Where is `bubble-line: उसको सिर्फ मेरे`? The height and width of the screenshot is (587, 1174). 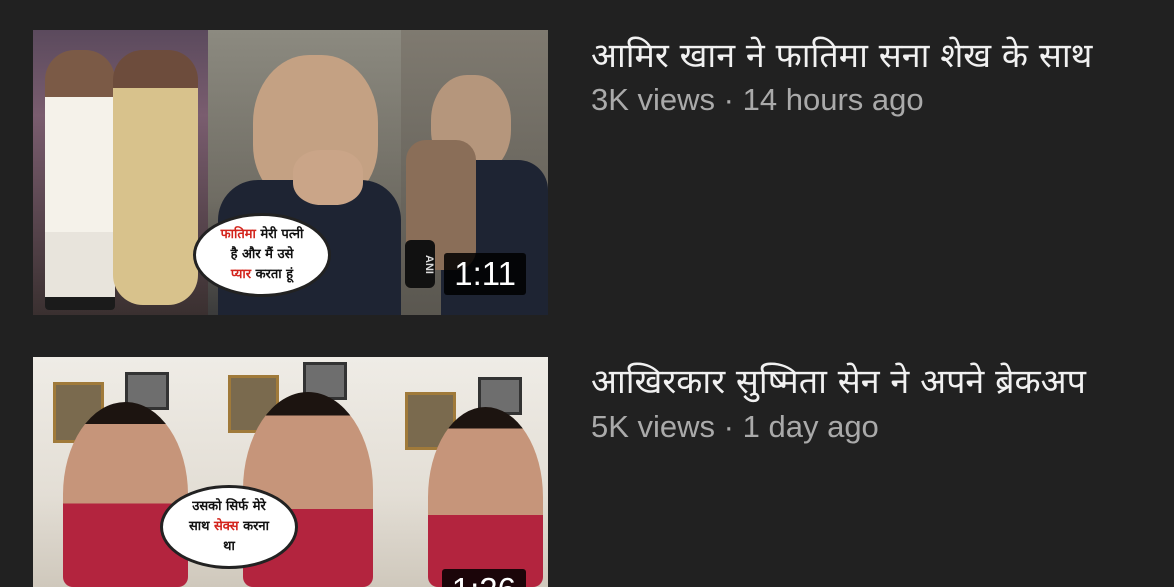
bubble-line: उसको सिर्फ मेरे is located at coordinates (229, 506).